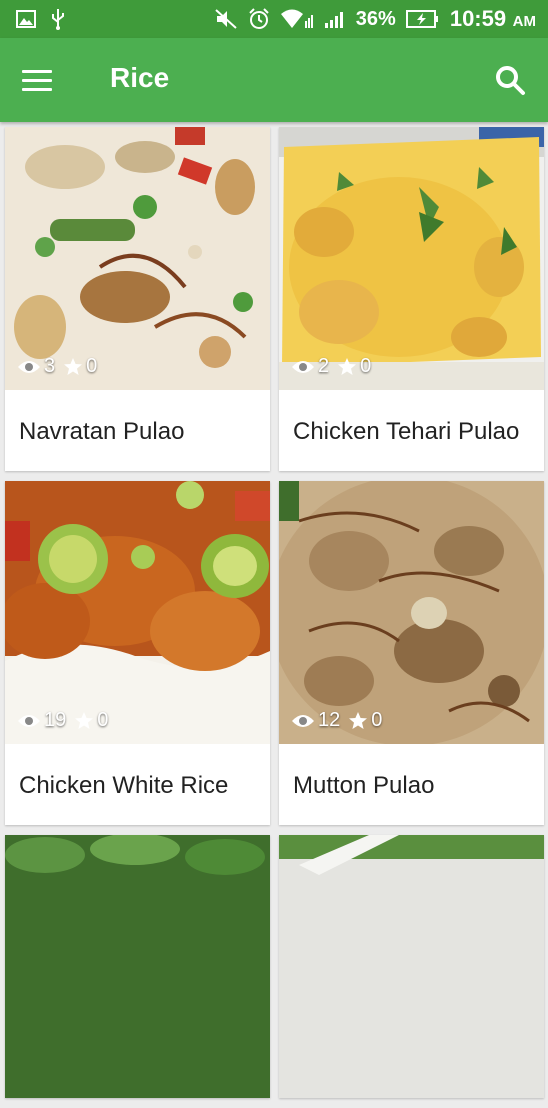  Describe the element at coordinates (26, 19) in the screenshot. I see `gallery-icon` at that location.